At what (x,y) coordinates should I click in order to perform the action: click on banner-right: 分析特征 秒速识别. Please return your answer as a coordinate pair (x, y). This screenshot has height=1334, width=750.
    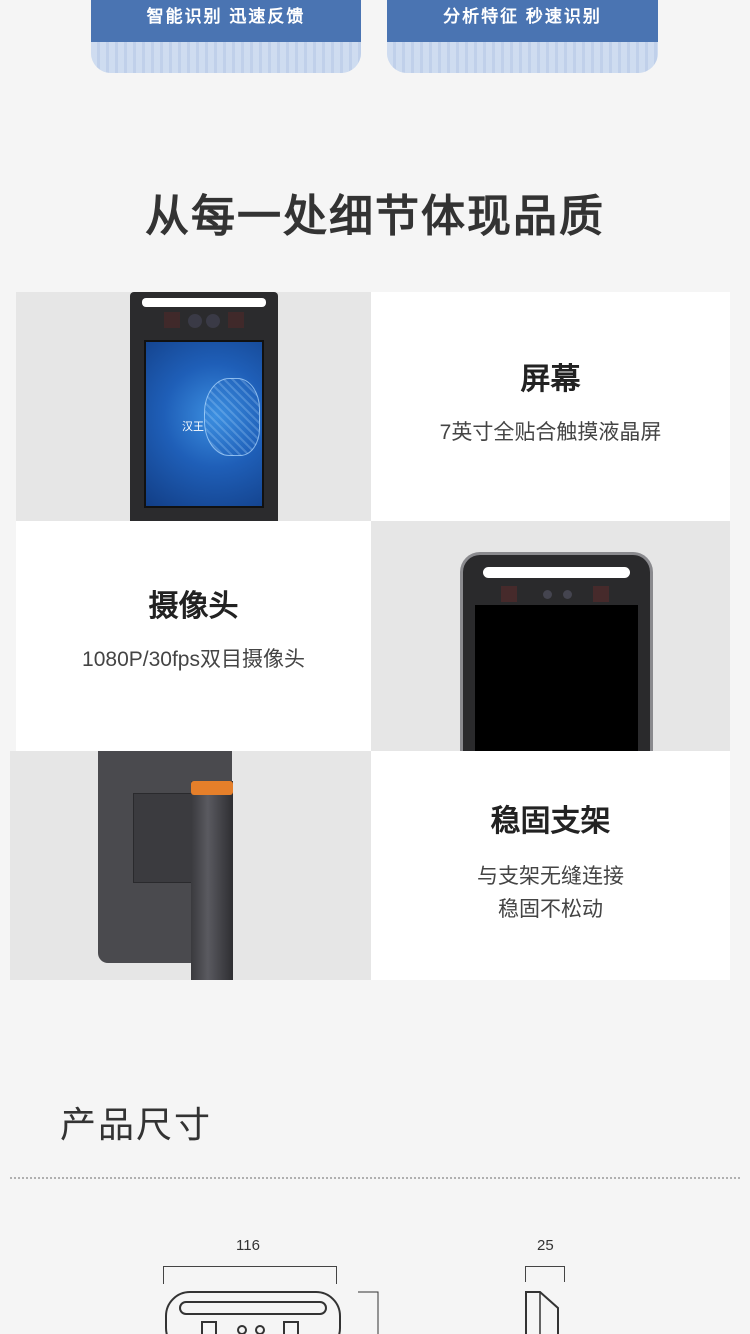
    Looking at the image, I should click on (522, 36).